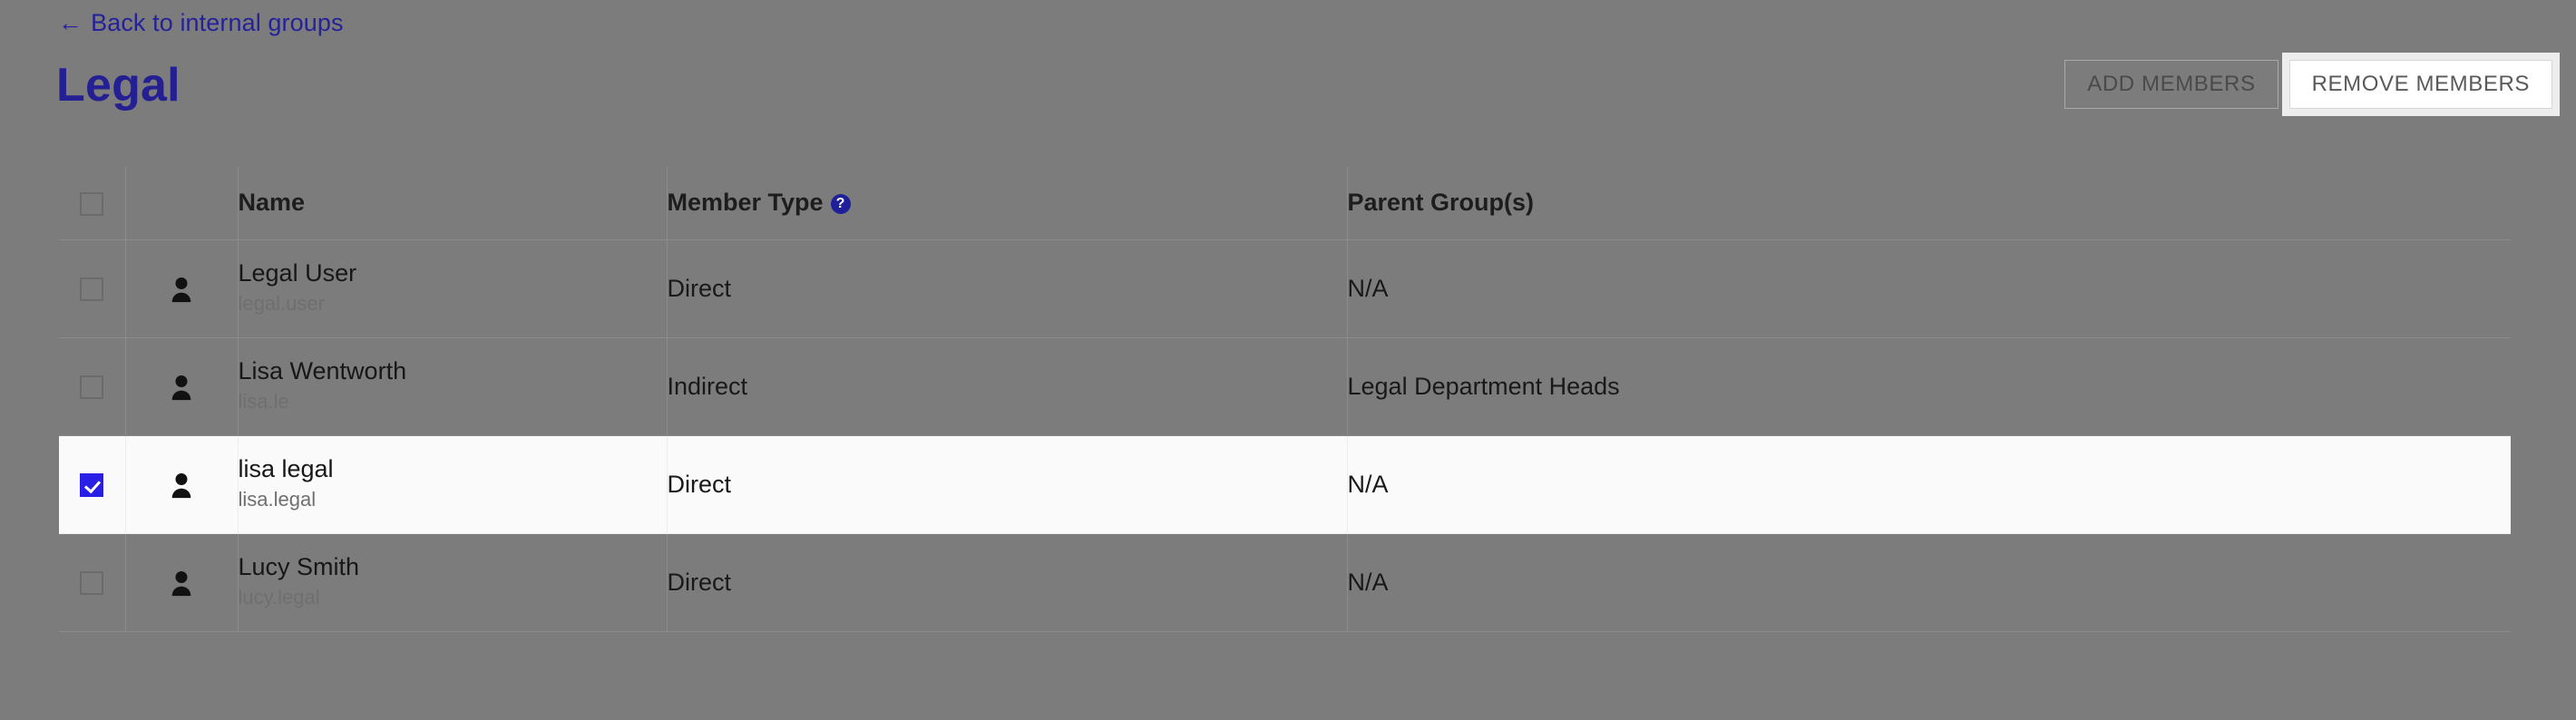 Image resolution: width=2576 pixels, height=720 pixels. What do you see at coordinates (70, 22) in the screenshot?
I see `left-arrow-icon: ←` at bounding box center [70, 22].